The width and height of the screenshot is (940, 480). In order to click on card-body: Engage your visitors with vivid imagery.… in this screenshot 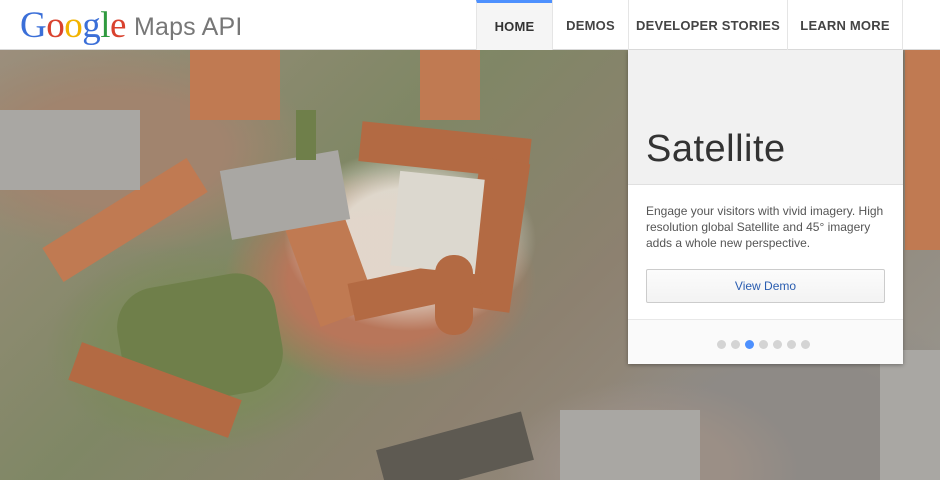, I will do `click(765, 244)`.